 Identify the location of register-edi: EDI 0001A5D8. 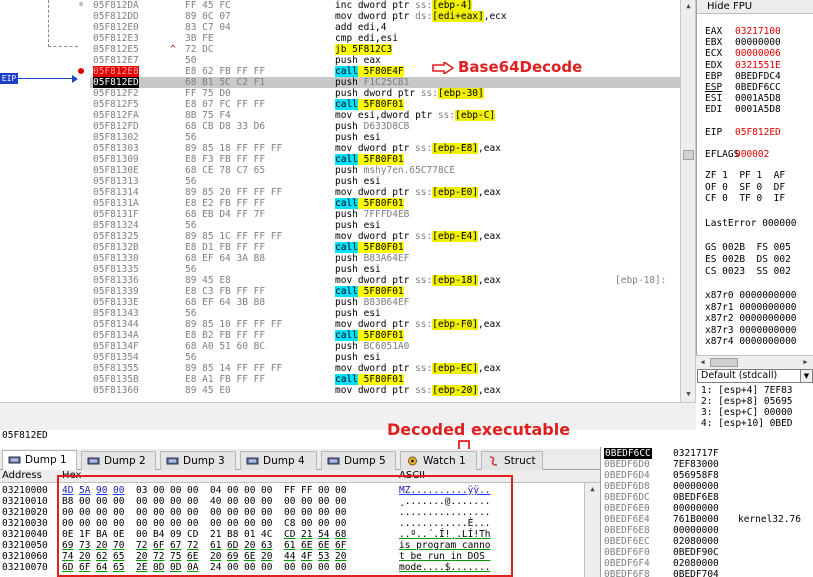
(743, 109).